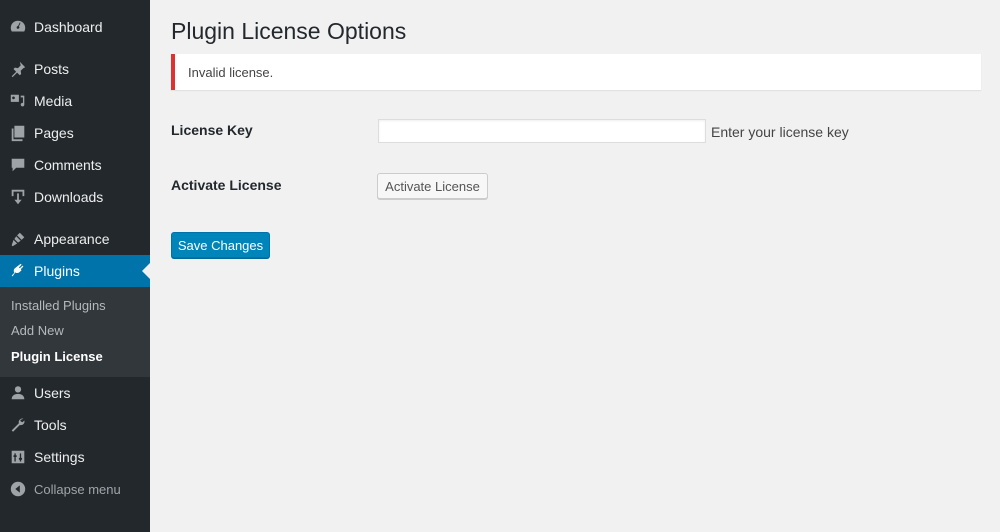 This screenshot has width=1000, height=532. I want to click on submenu-plugin-license: Plugin License, so click(57, 356).